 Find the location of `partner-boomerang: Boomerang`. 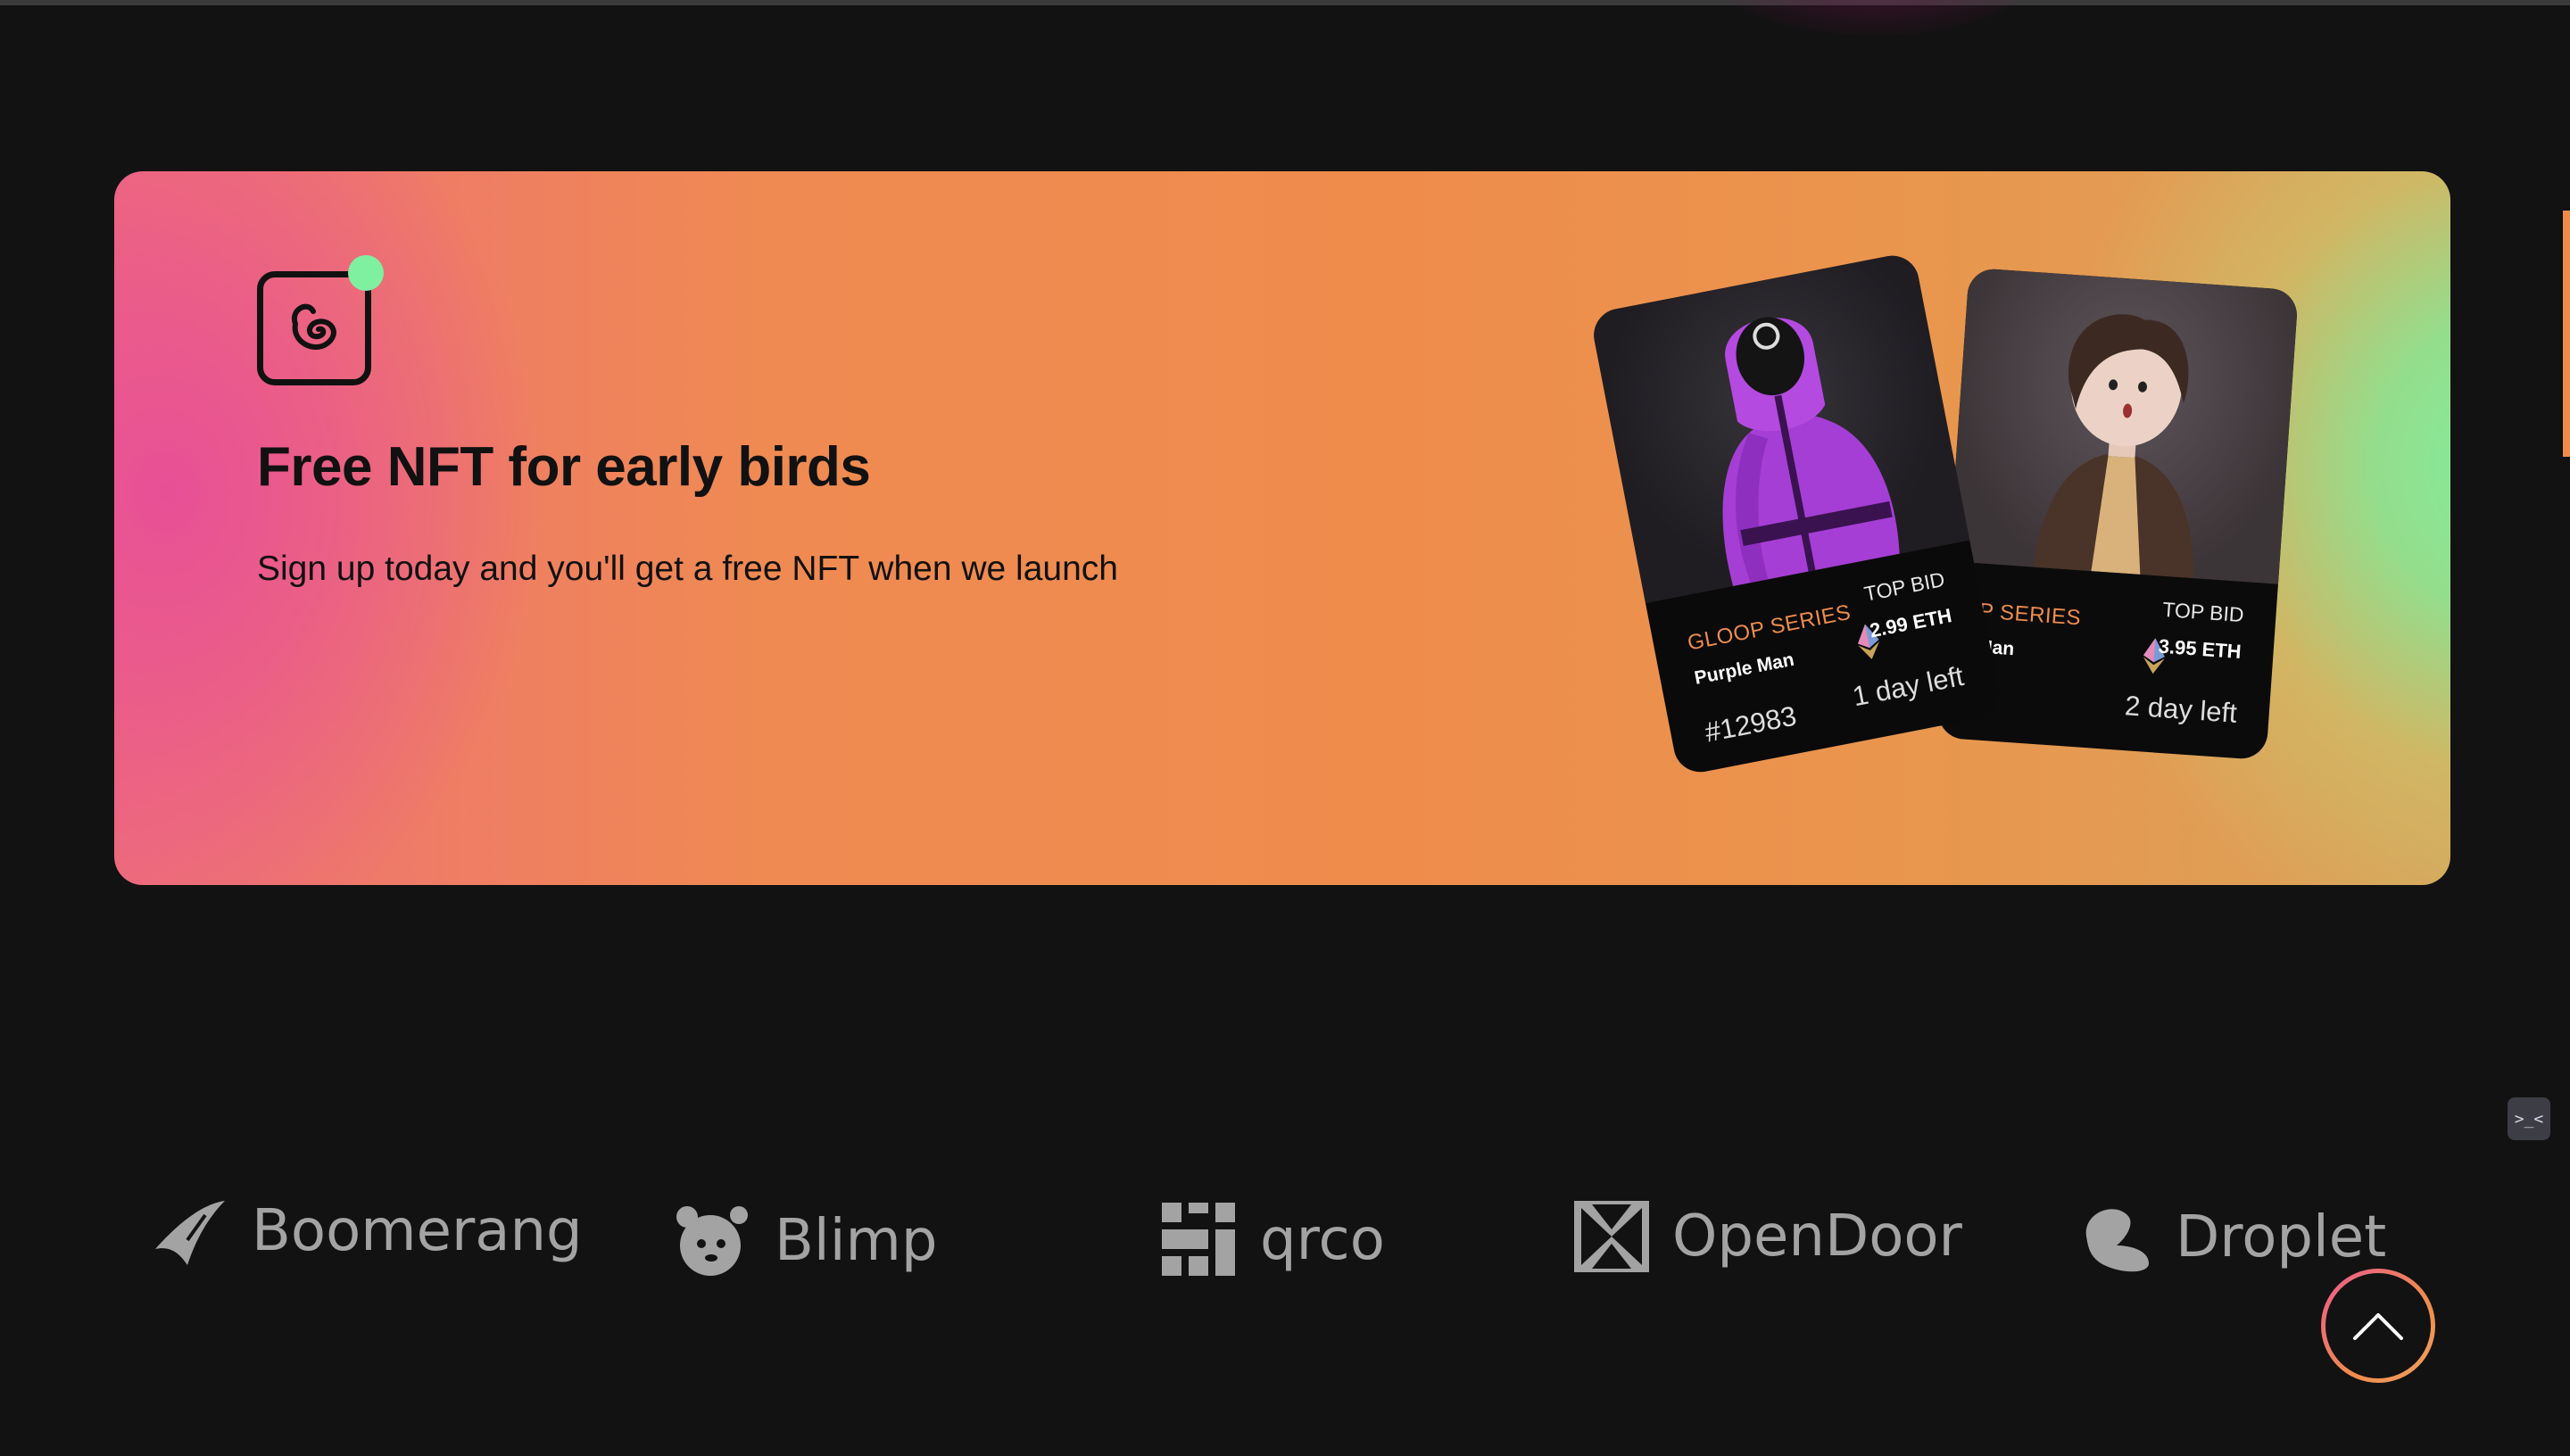

partner-boomerang: Boomerang is located at coordinates (368, 1231).